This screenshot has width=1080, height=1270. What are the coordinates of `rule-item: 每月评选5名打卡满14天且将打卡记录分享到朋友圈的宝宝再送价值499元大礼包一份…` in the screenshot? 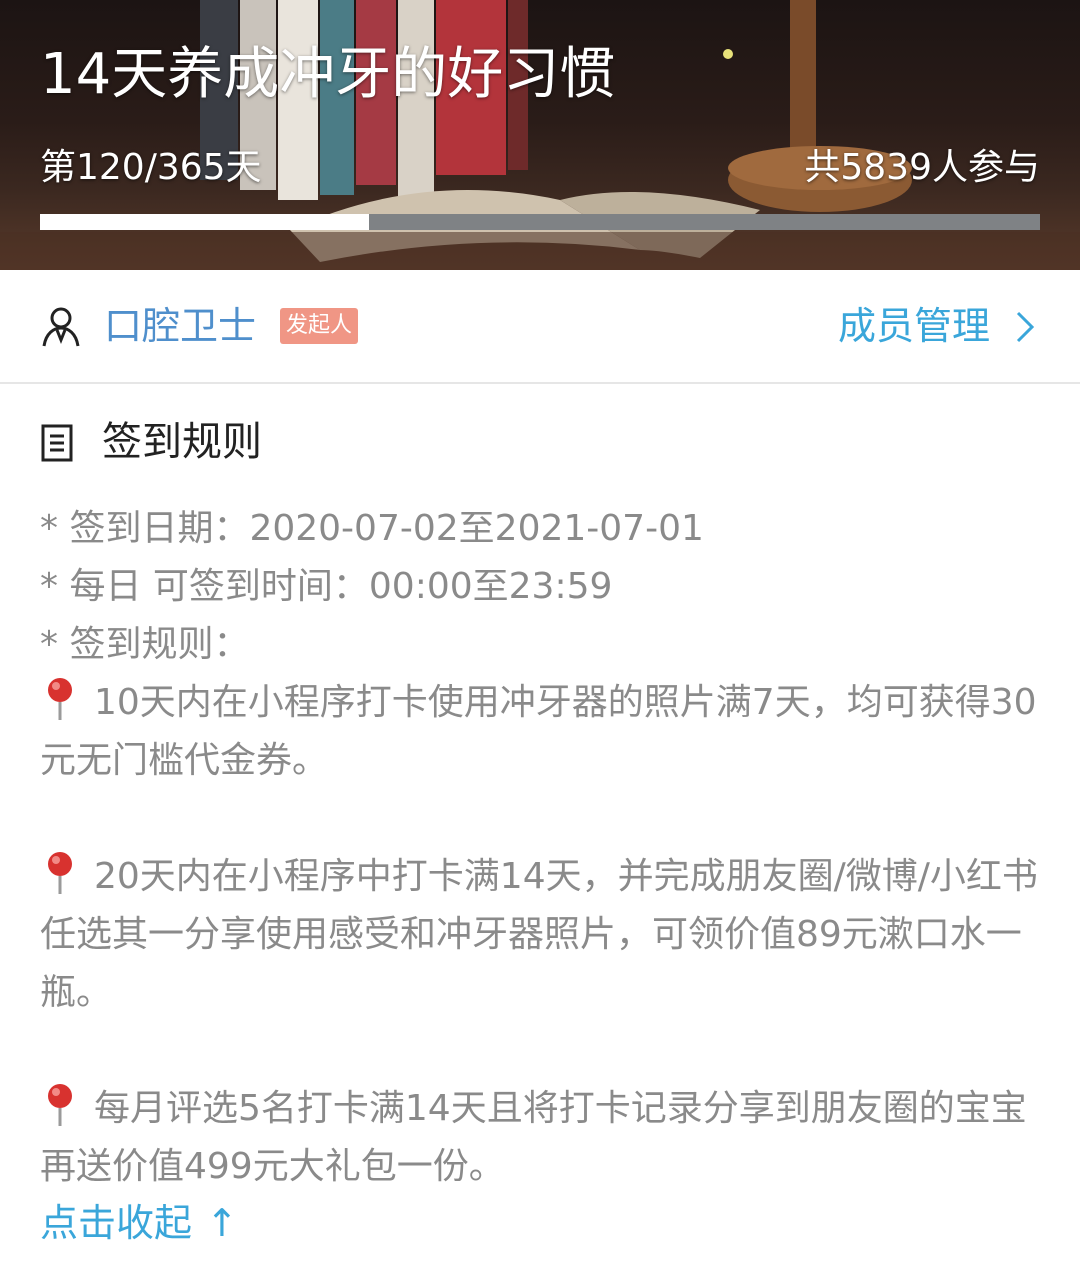 It's located at (540, 1138).